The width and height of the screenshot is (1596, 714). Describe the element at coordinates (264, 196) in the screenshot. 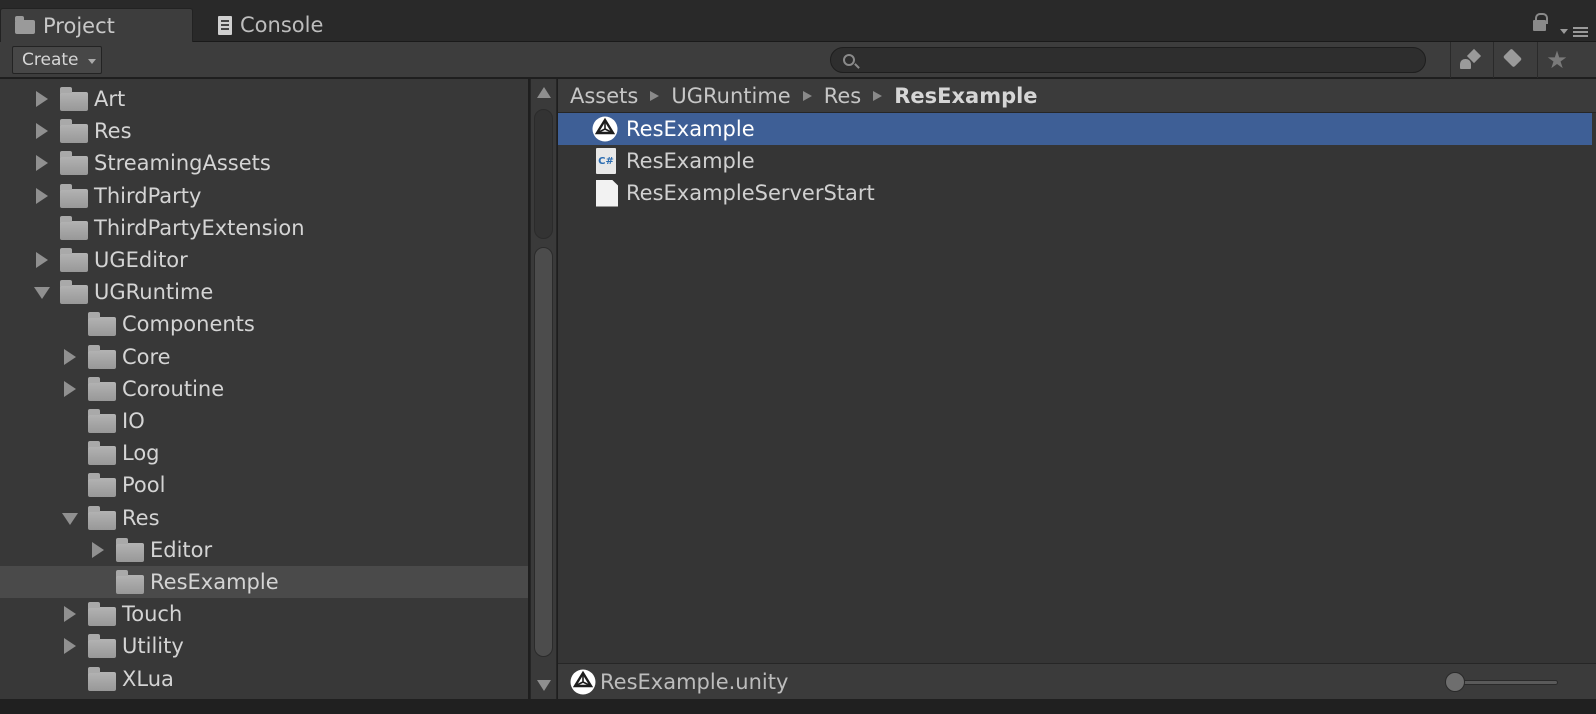

I see `tree-item: ThirdParty` at that location.